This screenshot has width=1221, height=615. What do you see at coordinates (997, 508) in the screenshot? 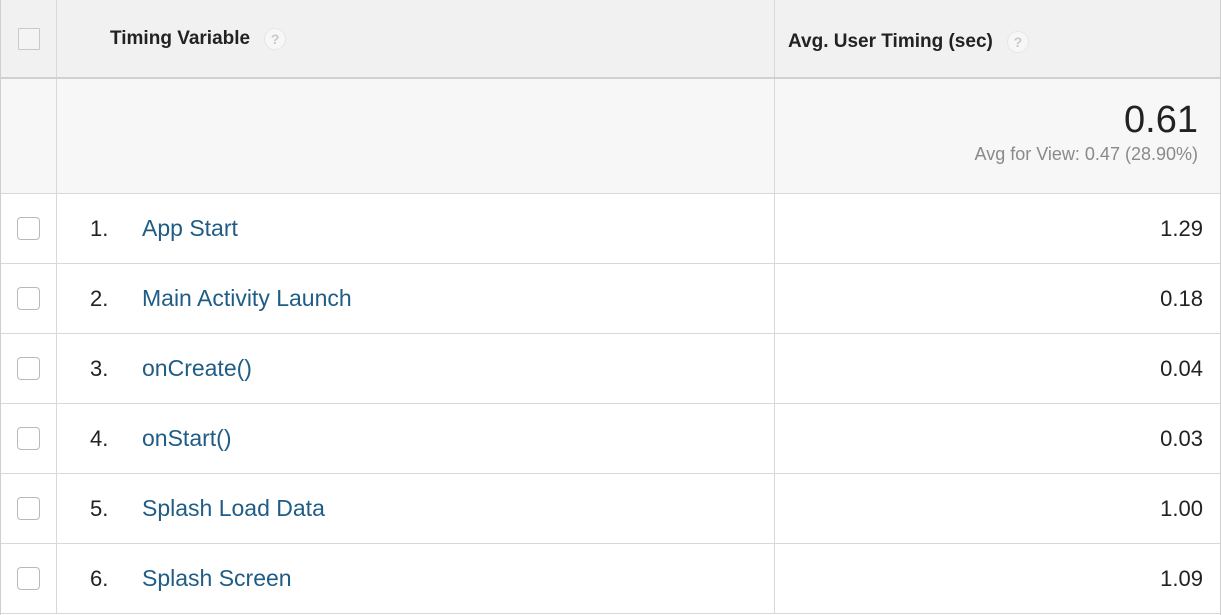
I see `row-value-cell: 1.00` at bounding box center [997, 508].